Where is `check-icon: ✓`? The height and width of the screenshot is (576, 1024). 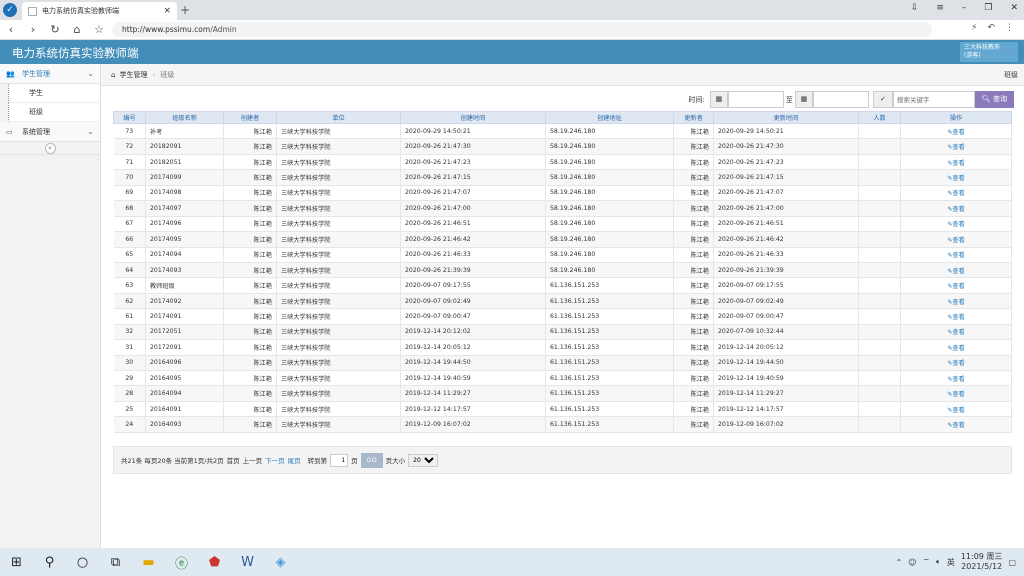
check-icon: ✓ is located at coordinates (882, 99).